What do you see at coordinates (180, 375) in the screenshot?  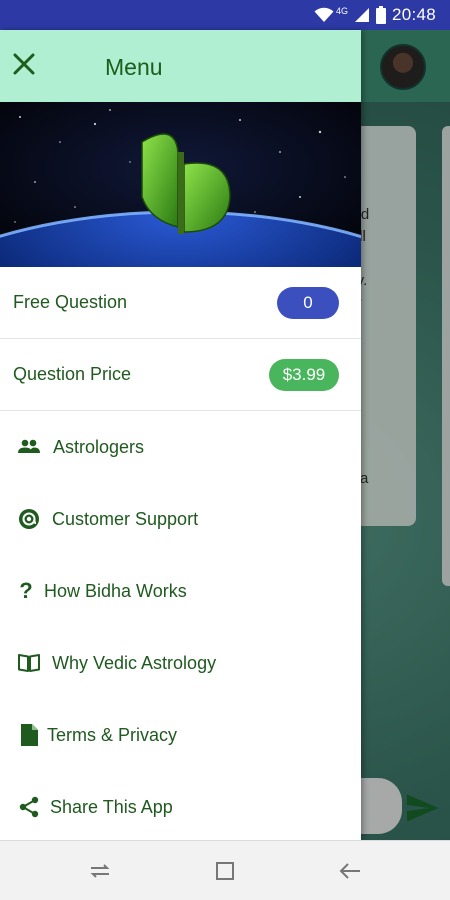 I see `question-price-row: Question Price $3.99` at bounding box center [180, 375].